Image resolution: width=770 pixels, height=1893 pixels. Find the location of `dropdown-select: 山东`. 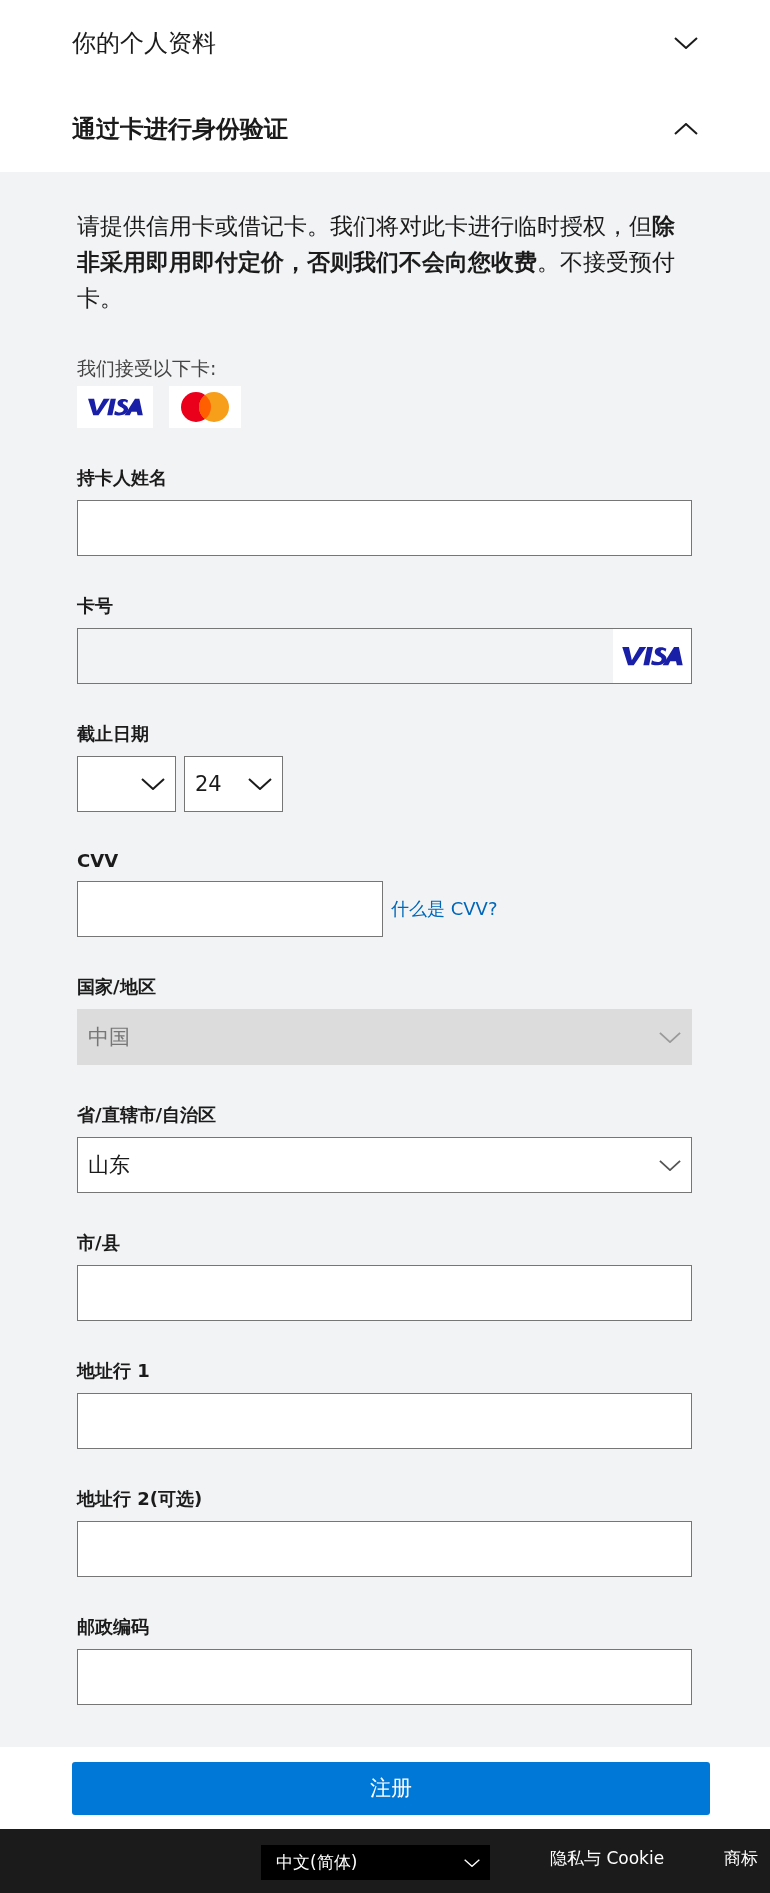

dropdown-select: 山东 is located at coordinates (384, 1165).